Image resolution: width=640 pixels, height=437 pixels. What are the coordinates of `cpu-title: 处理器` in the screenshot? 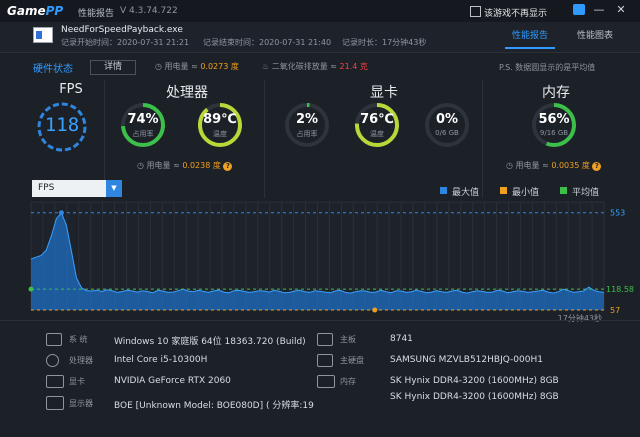 It's located at (187, 93).